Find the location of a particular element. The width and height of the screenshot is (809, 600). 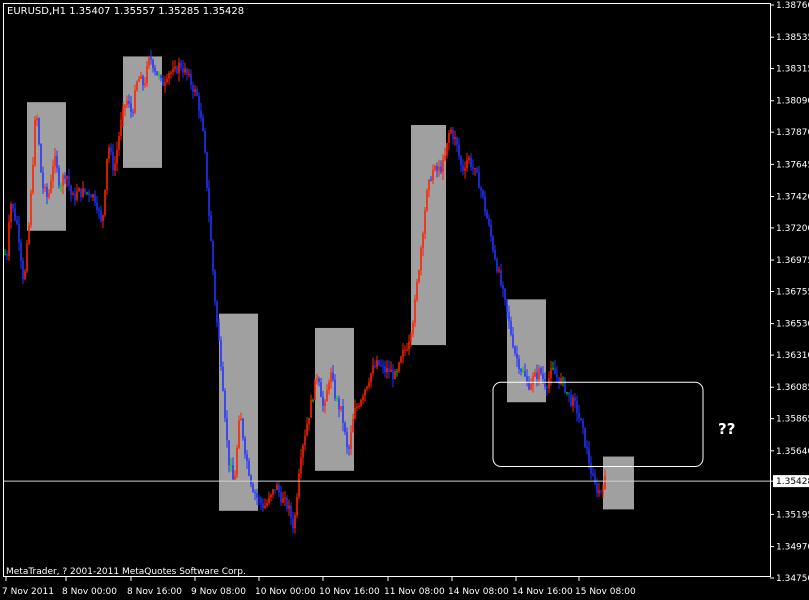

x-tick-label: 14 Nov 08:00 is located at coordinates (478, 592).